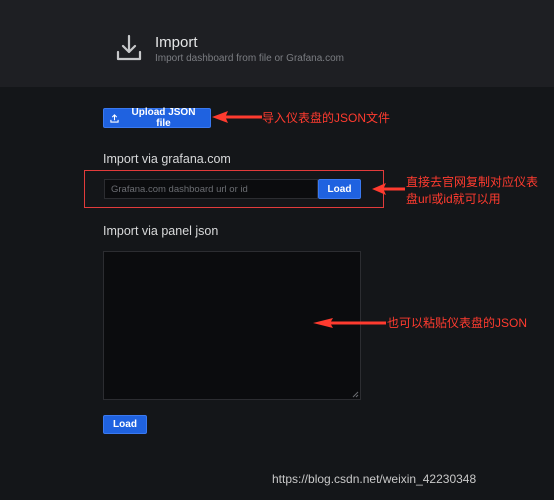 This screenshot has height=500, width=554. I want to click on url-annotation-line1: 直接去官网复制对应仪表, so click(472, 182).